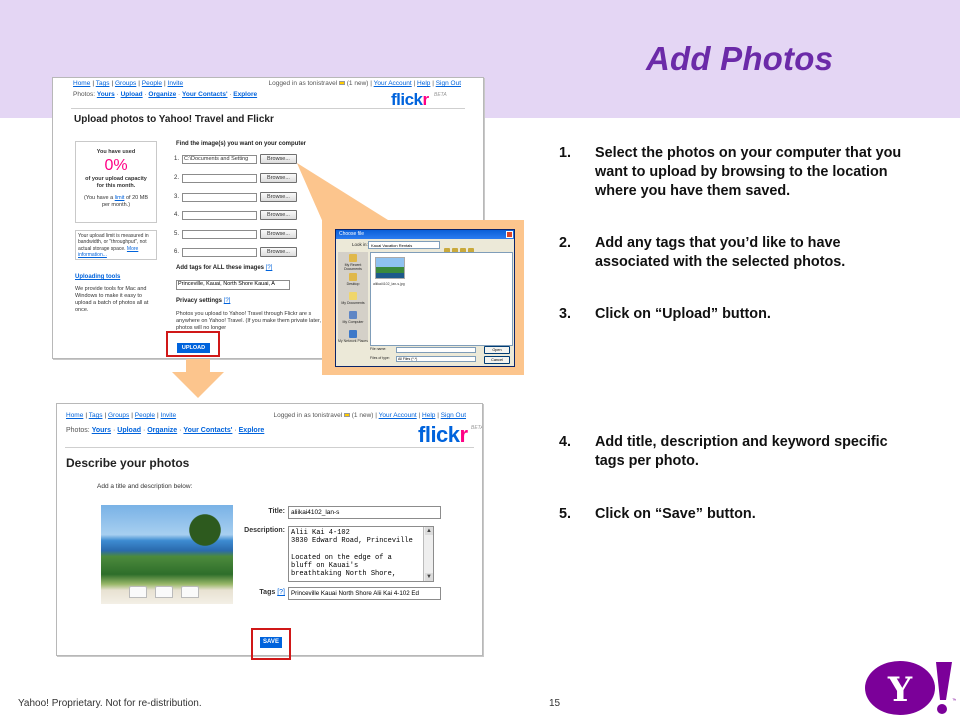 Image resolution: width=960 pixels, height=720 pixels. I want to click on chair, so click(138, 592).